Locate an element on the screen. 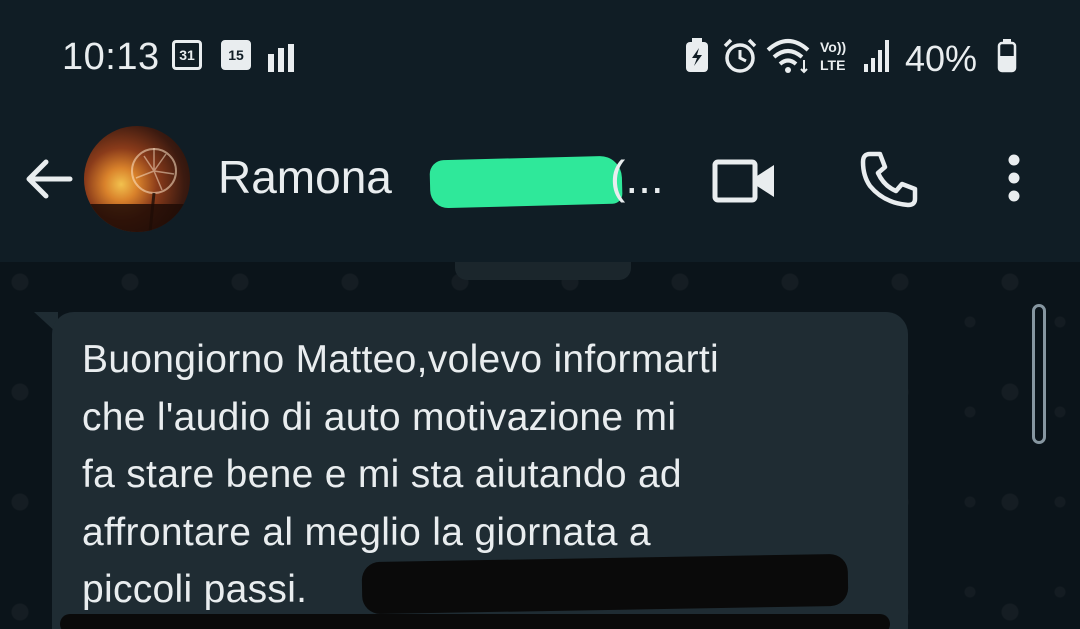 The height and width of the screenshot is (629, 1080). battery-percent: 40% is located at coordinates (941, 58).